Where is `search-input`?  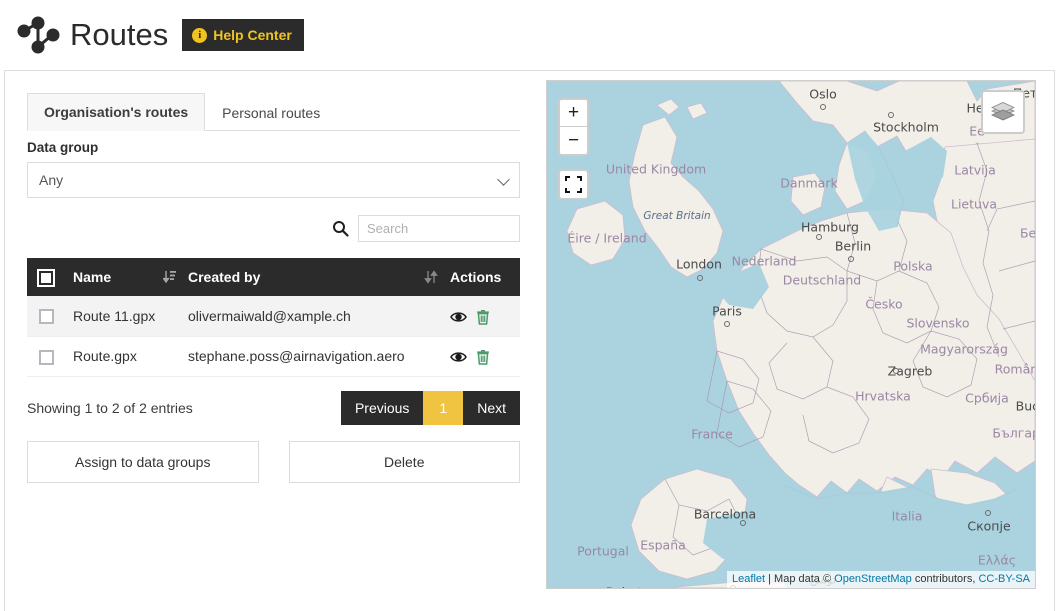
search-input is located at coordinates (439, 228).